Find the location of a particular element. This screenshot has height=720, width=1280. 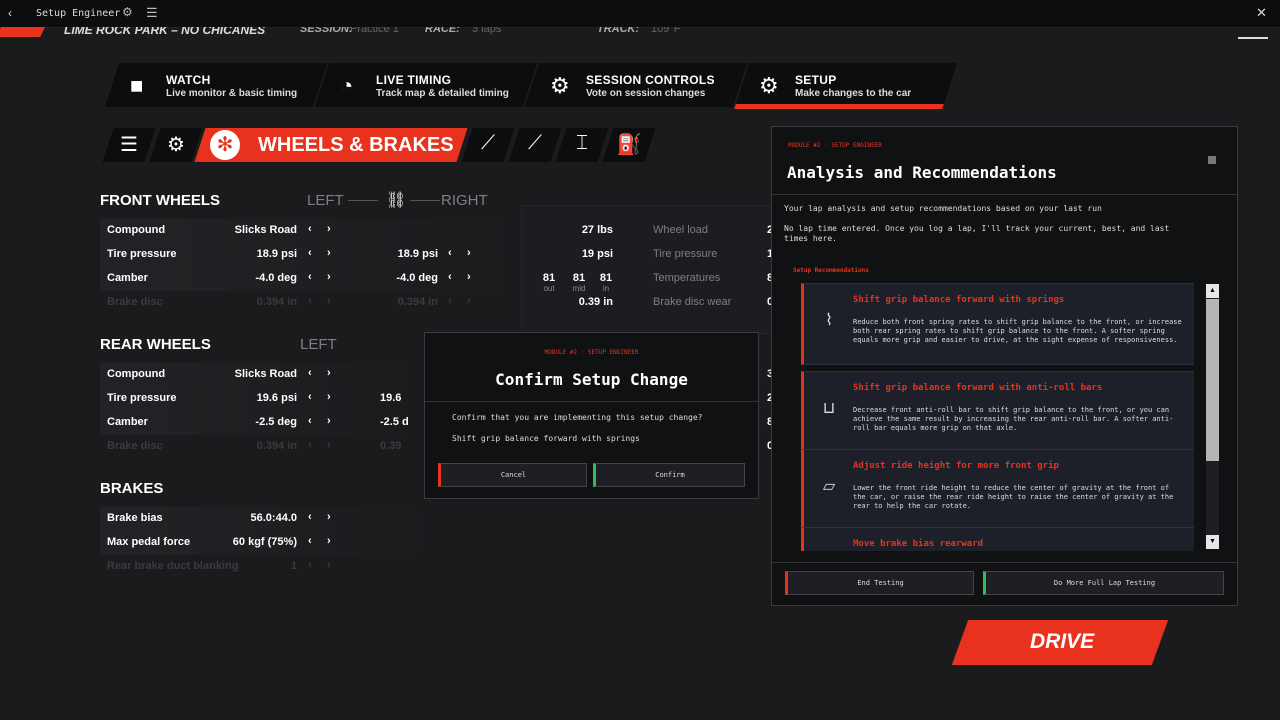

rear-left-camber: -2.5 deg is located at coordinates (276, 422).